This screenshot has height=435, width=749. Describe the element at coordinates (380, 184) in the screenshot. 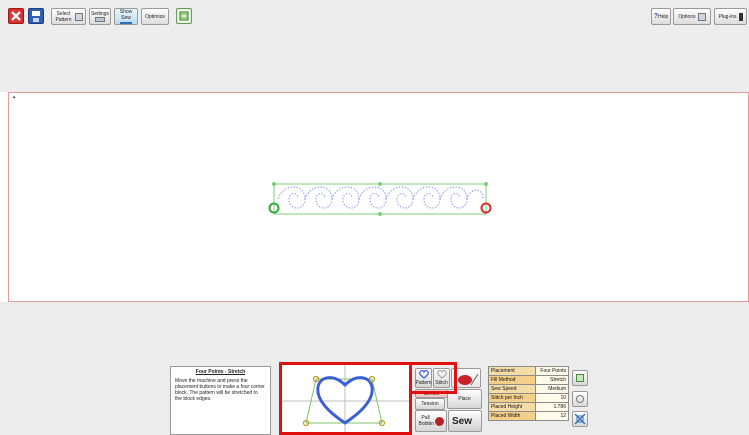

I see `edge-handle-top` at that location.